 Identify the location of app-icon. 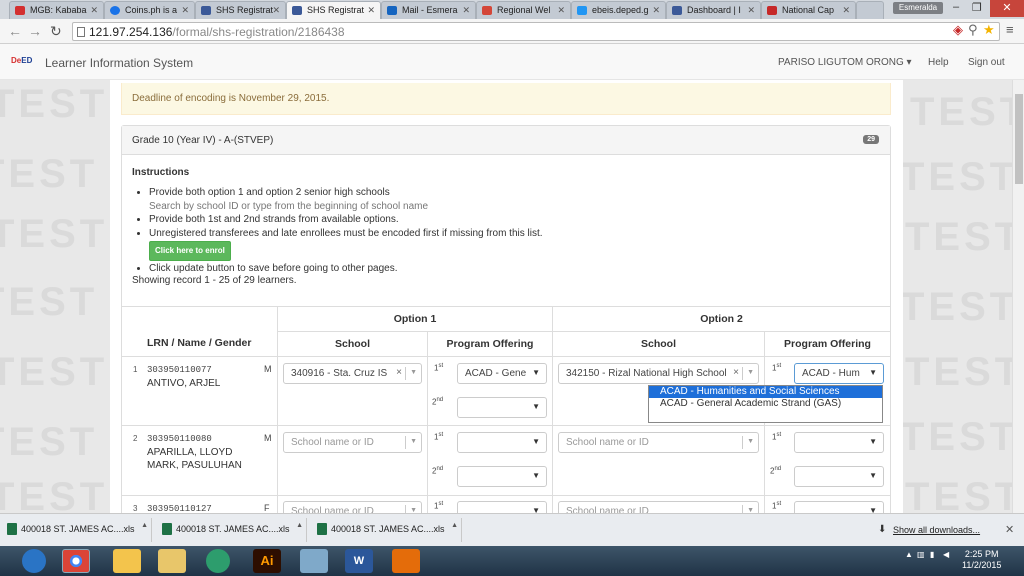
(314, 561).